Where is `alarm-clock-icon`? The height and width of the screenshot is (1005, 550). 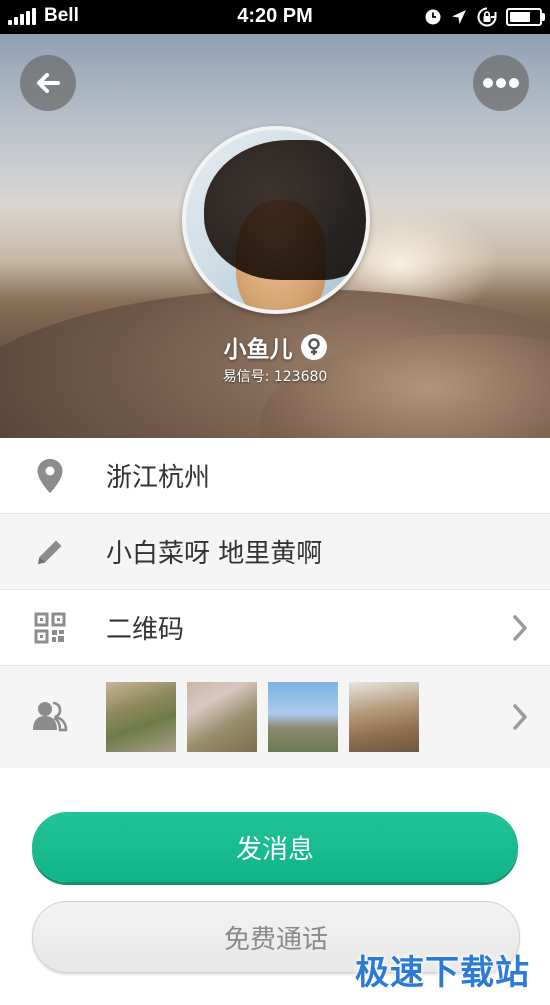
alarm-clock-icon is located at coordinates (433, 17).